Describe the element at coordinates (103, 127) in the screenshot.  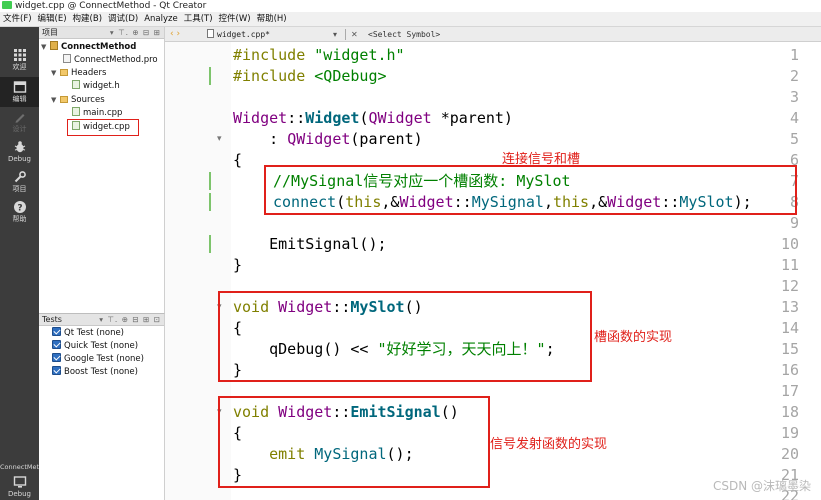
I see `highlight-box-widget-cpp` at that location.